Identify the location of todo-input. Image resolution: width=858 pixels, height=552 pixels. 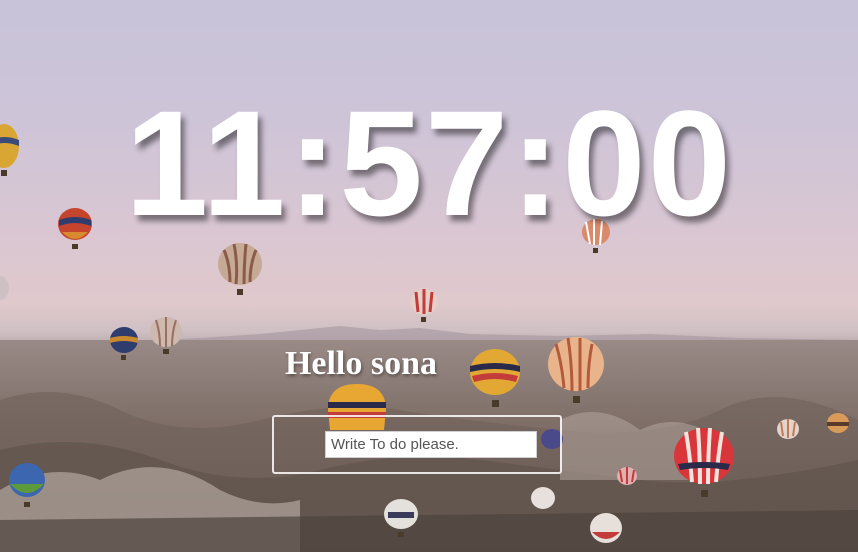
(431, 444).